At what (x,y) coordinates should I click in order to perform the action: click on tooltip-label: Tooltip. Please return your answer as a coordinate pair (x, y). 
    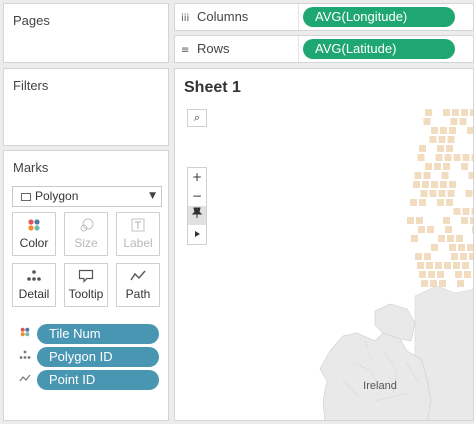
    Looking at the image, I should click on (86, 294).